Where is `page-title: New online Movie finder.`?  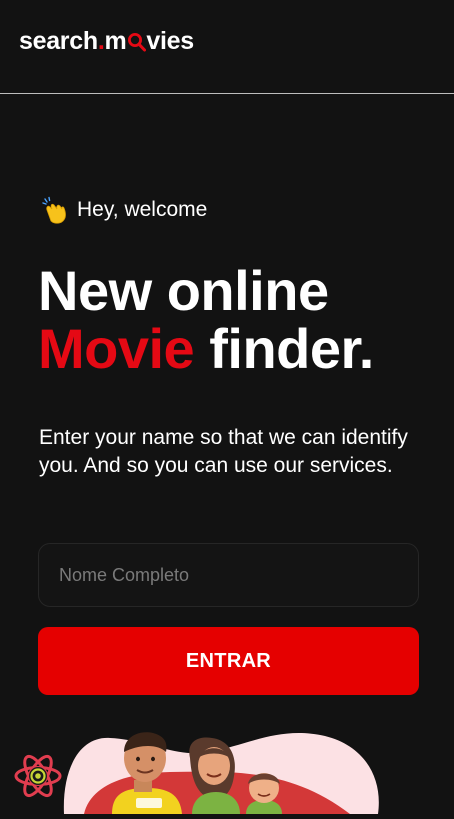
page-title: New online Movie finder. is located at coordinates (206, 320).